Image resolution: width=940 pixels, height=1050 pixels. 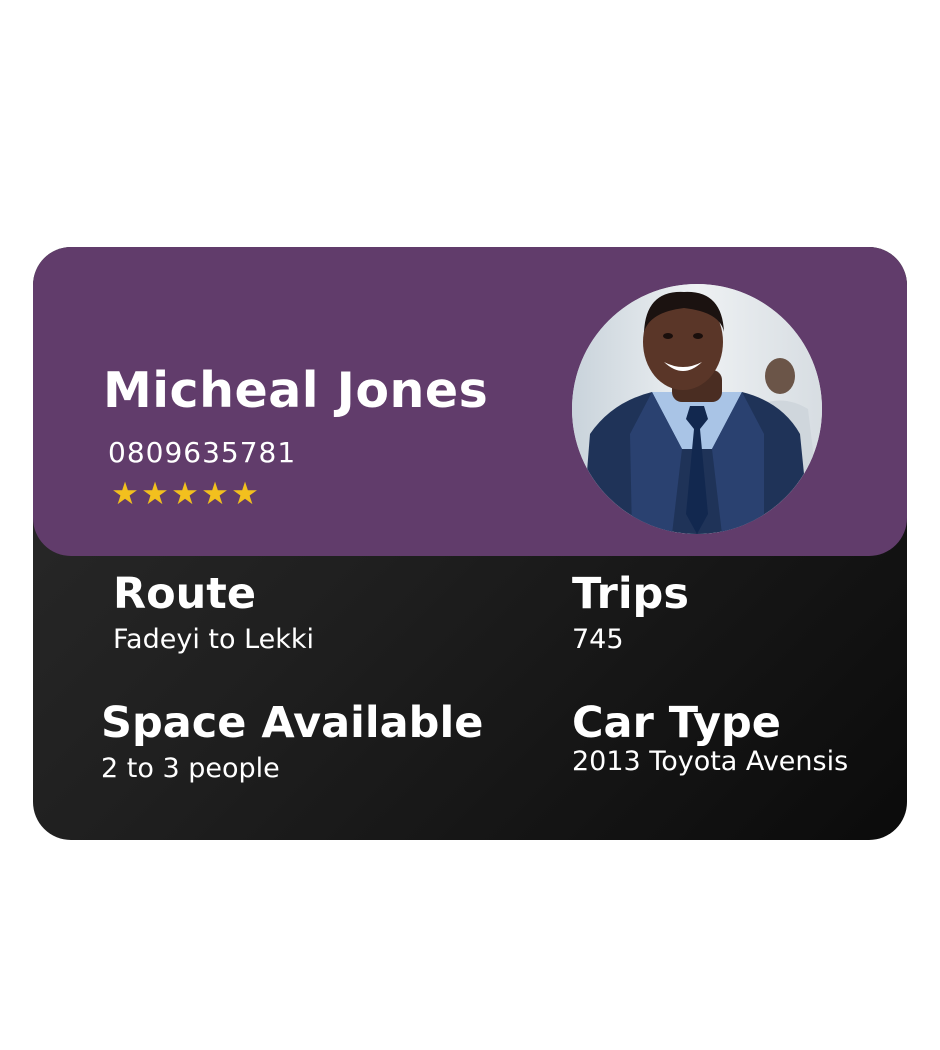 I want to click on route-value: Fadeyi to Lekki, so click(x=214, y=639).